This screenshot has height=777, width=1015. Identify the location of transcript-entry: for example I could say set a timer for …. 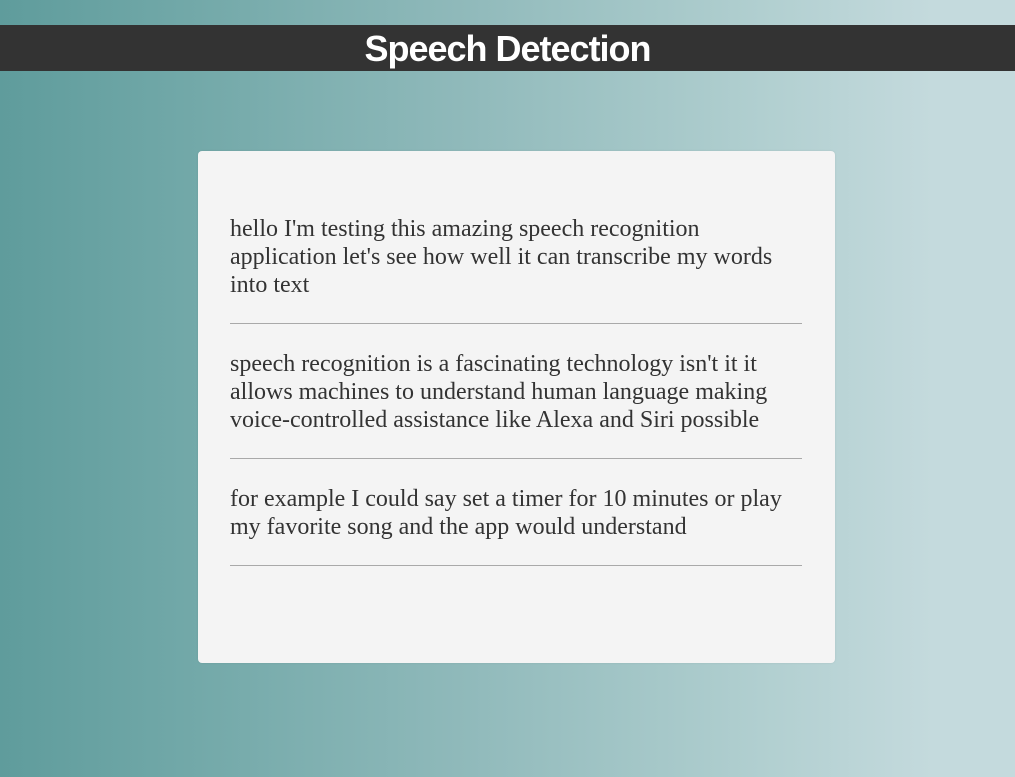
(516, 525).